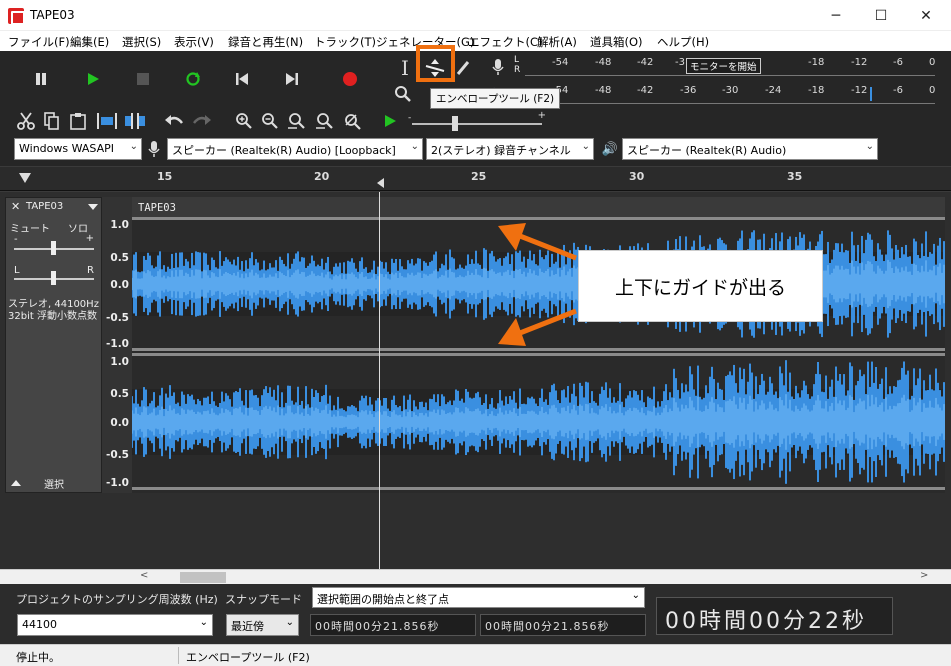 This screenshot has height=666, width=951. Describe the element at coordinates (325, 121) in the screenshot. I see `fit-project-button` at that location.